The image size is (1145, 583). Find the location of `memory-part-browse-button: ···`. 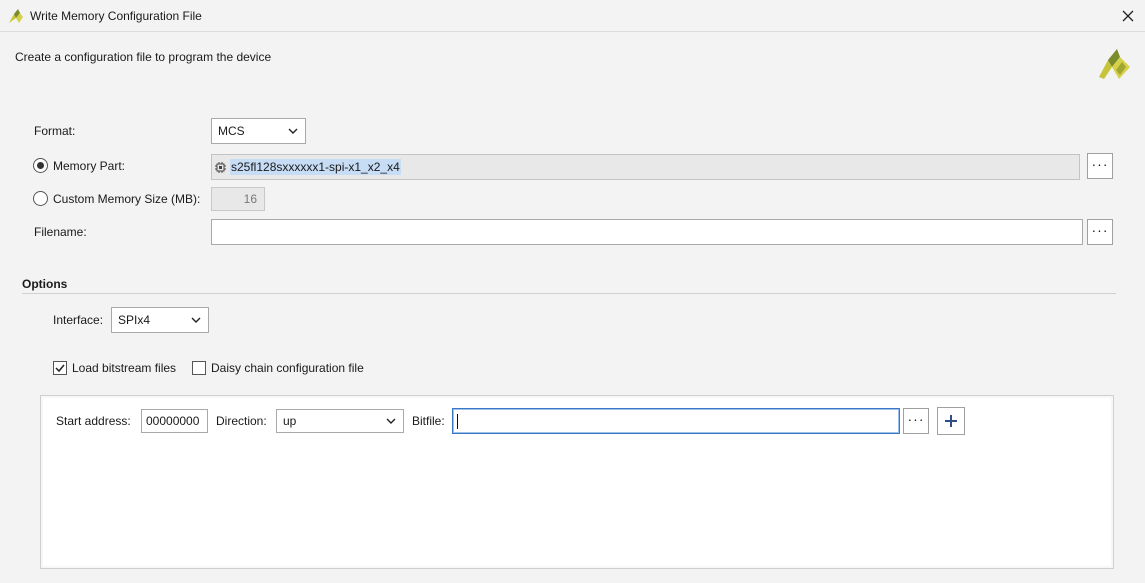

memory-part-browse-button: ··· is located at coordinates (1100, 166).